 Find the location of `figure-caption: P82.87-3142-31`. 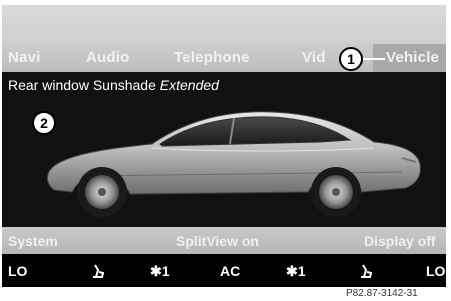

figure-caption: P82.87-3142-31 is located at coordinates (382, 293).